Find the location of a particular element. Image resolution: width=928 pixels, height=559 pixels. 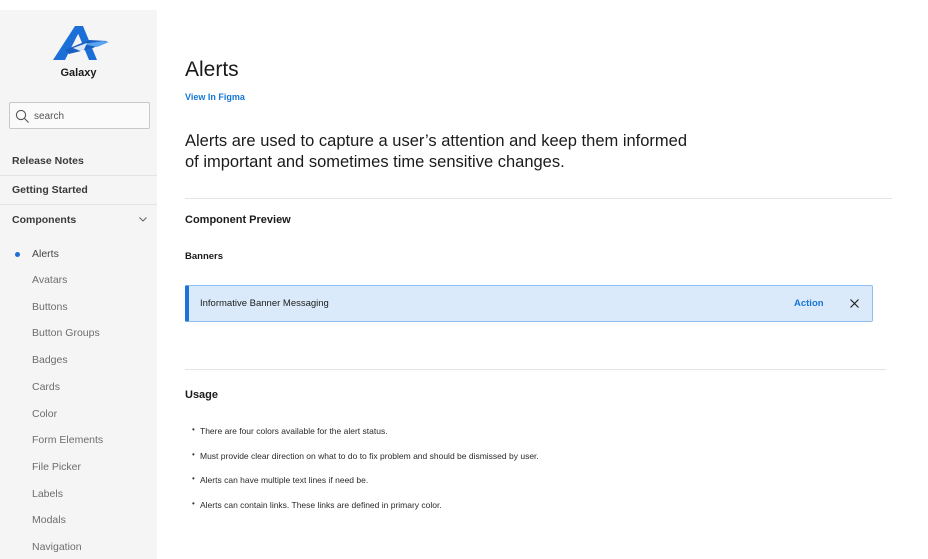

sidebar-item-release-notes: Release Notes is located at coordinates (78, 161).